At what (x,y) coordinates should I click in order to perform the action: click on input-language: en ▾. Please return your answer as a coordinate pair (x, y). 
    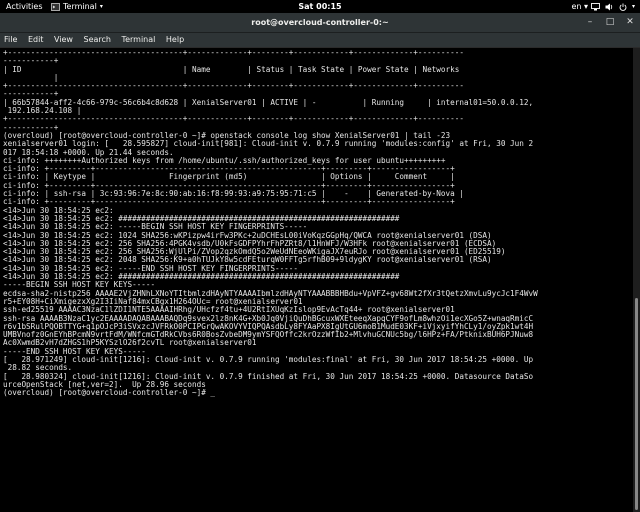
    Looking at the image, I should click on (579, 6).